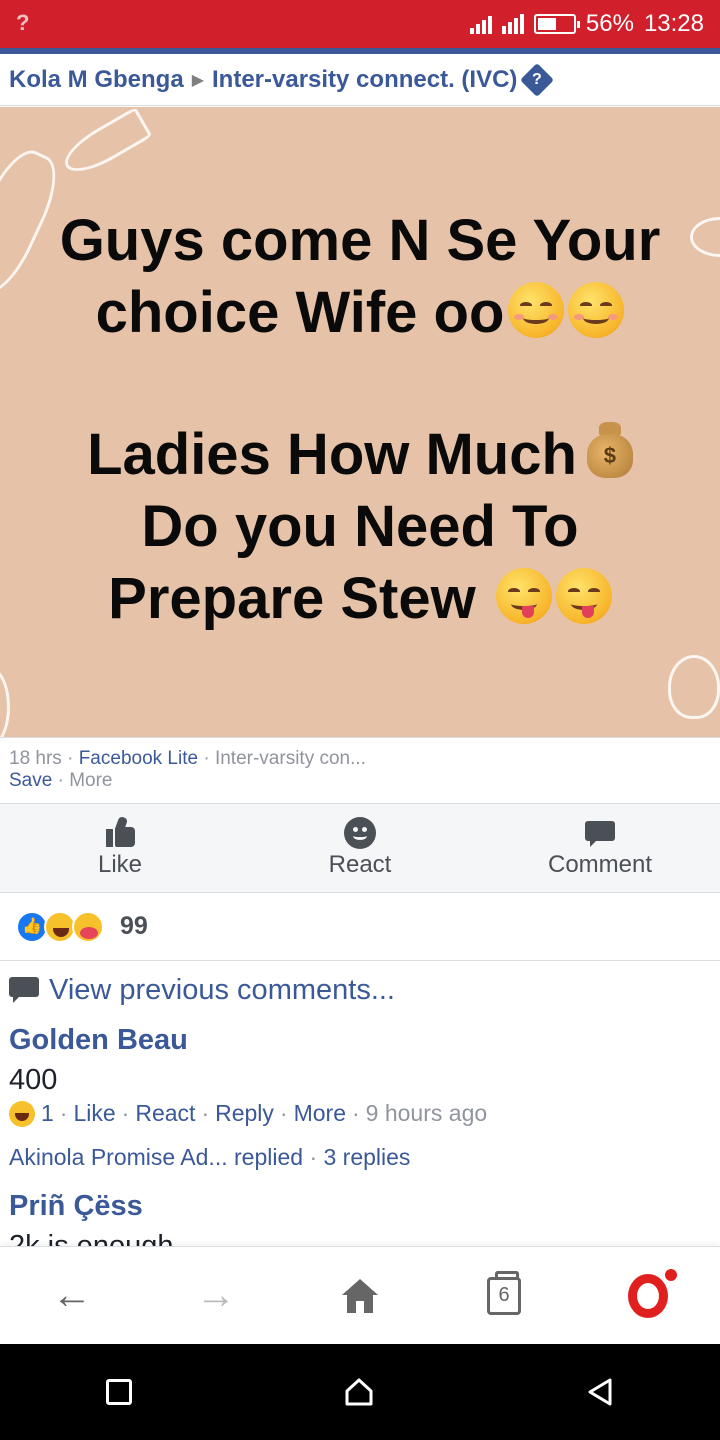  What do you see at coordinates (360, 526) in the screenshot?
I see `post-text-line-4: Do you Need To` at bounding box center [360, 526].